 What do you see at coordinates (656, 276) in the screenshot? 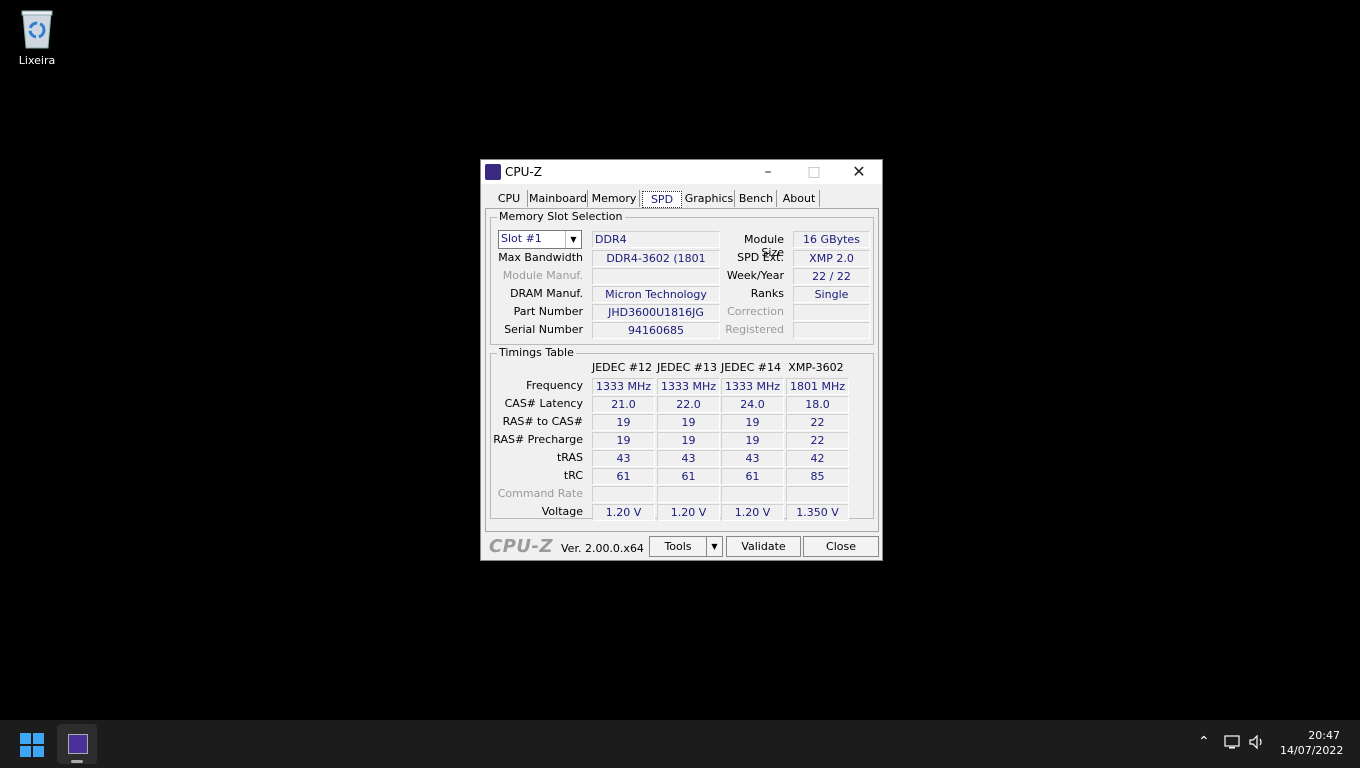
I see `module-manuf-value` at bounding box center [656, 276].